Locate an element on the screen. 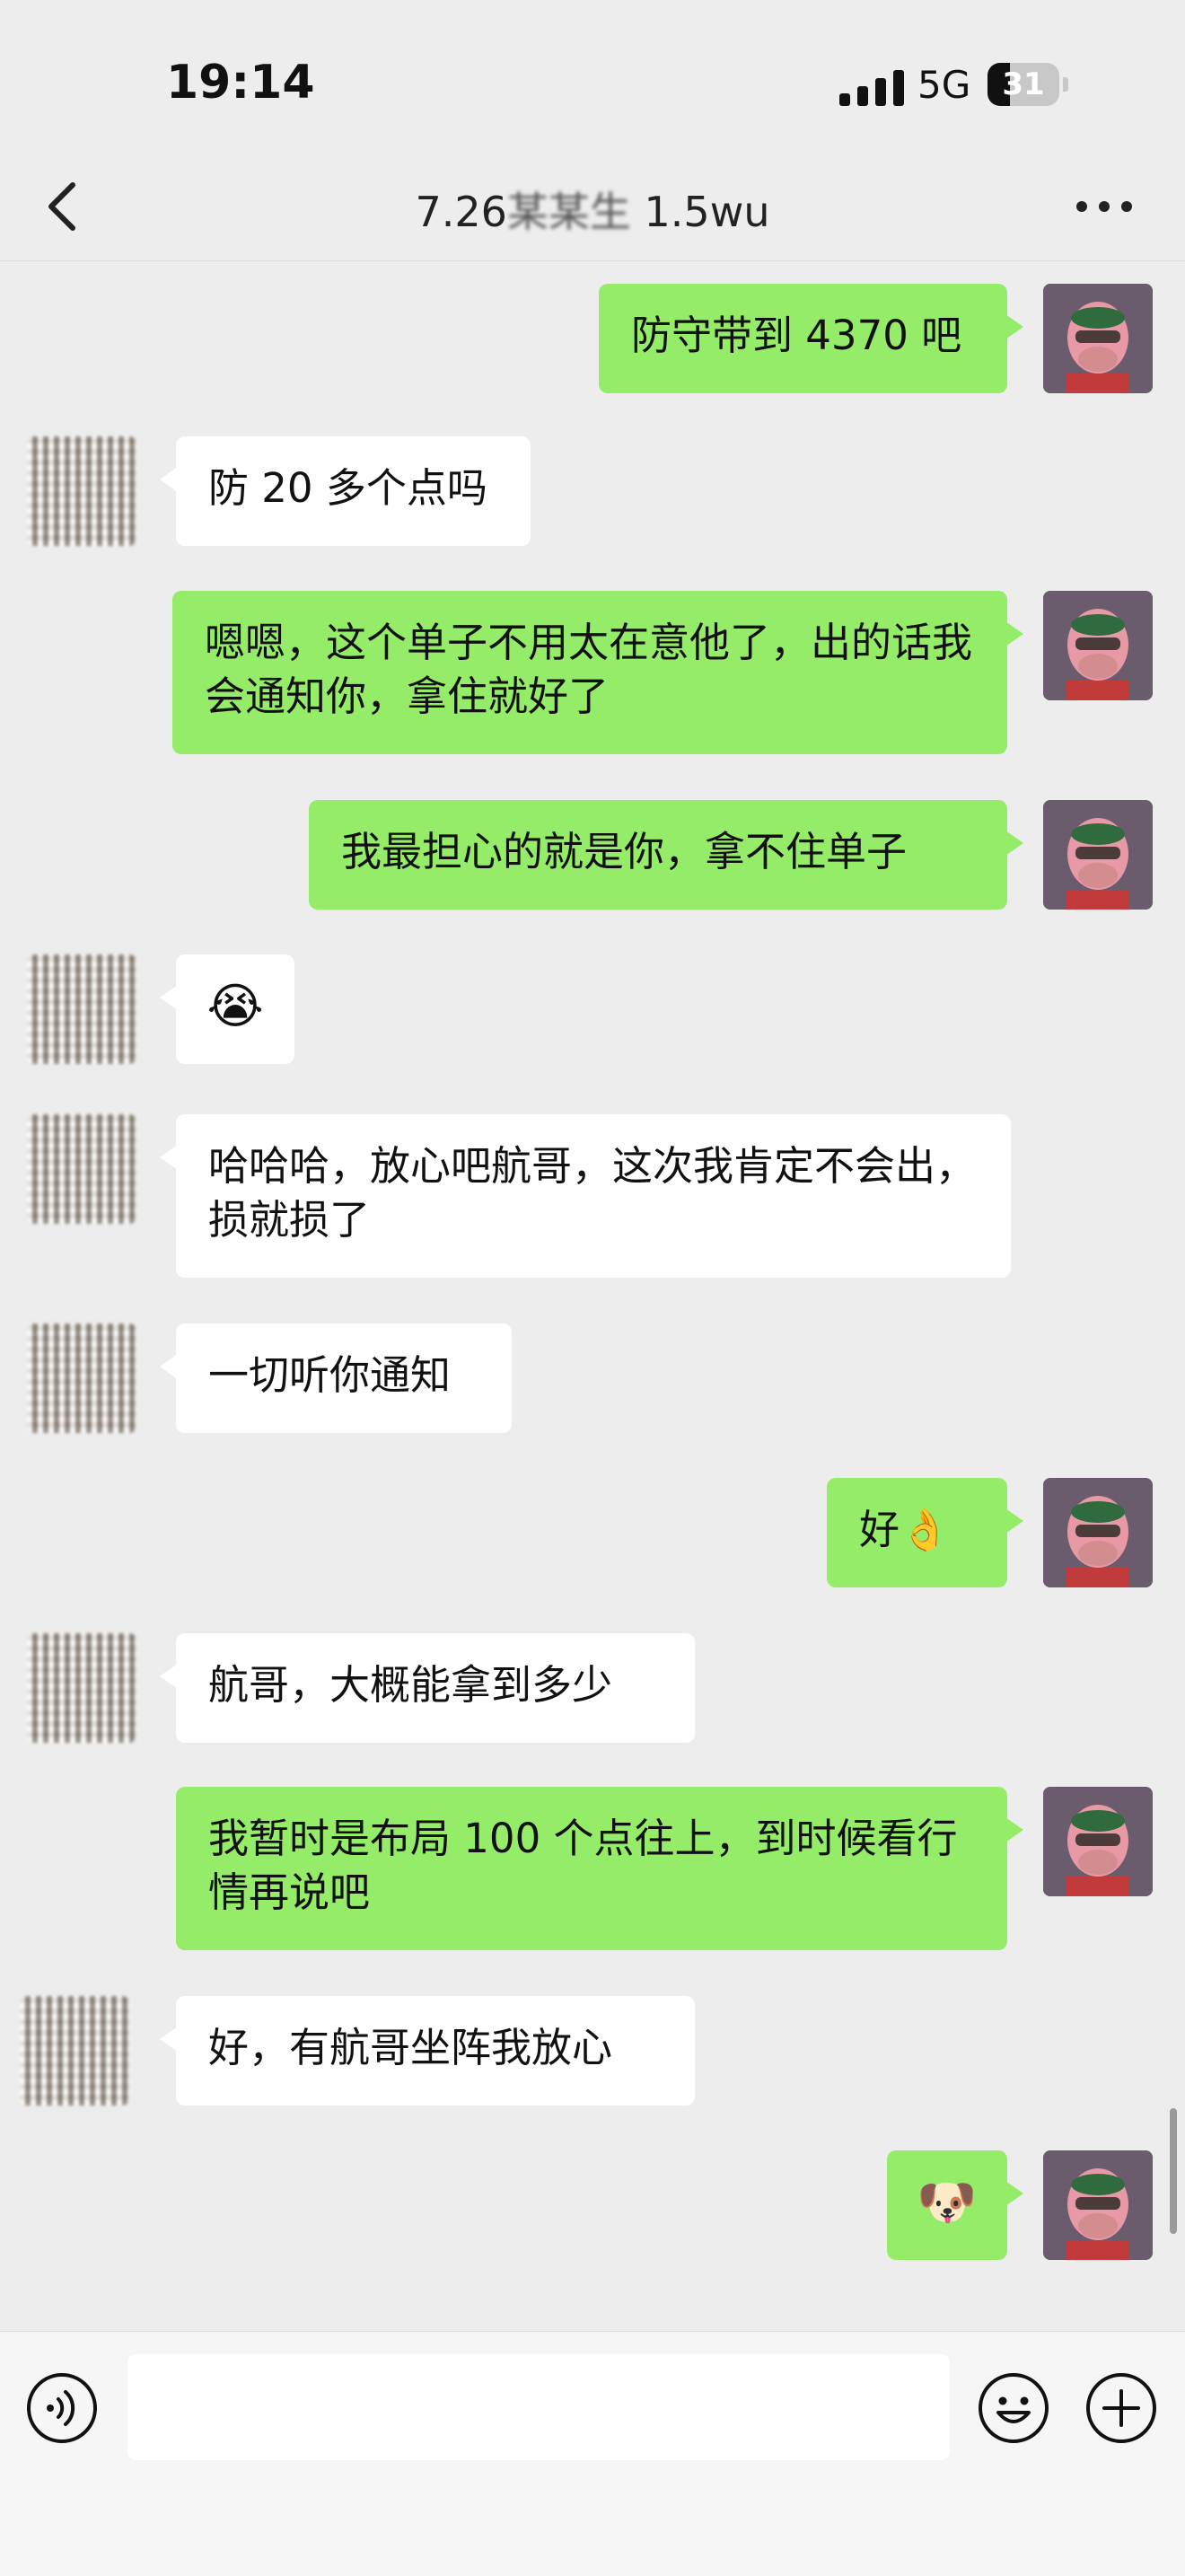 Image resolution: width=1185 pixels, height=2576 pixels. plus-circle-icon is located at coordinates (1121, 2408).